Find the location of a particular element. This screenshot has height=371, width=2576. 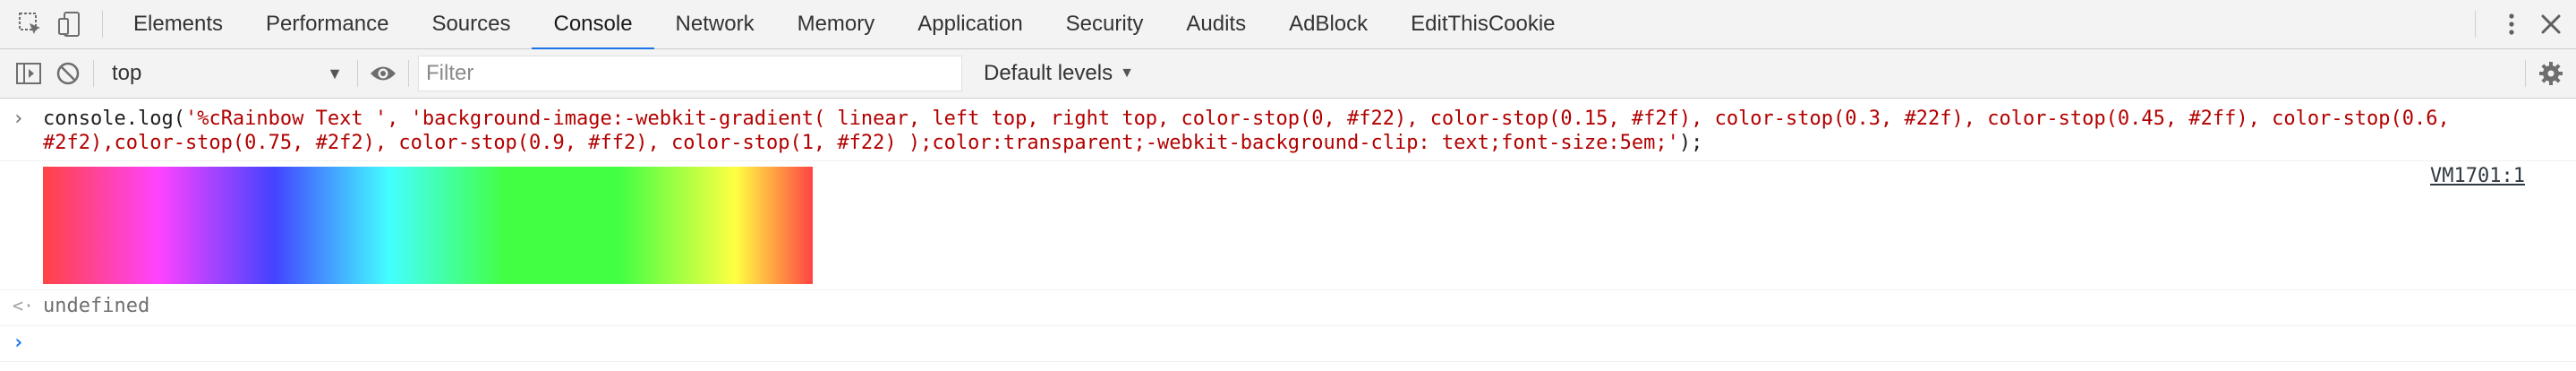

tab-sources: Sources is located at coordinates (471, 24).